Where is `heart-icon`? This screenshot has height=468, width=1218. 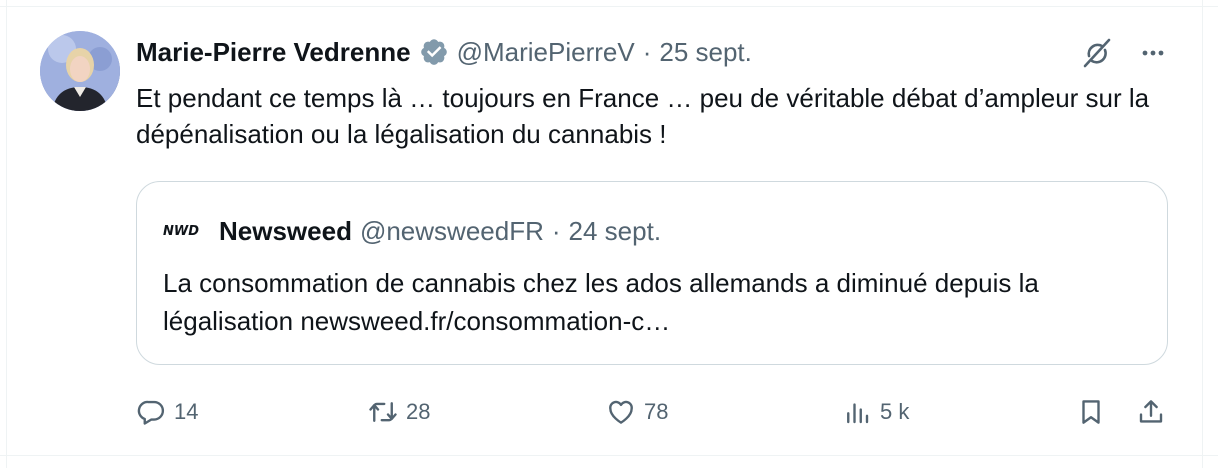
heart-icon is located at coordinates (621, 412).